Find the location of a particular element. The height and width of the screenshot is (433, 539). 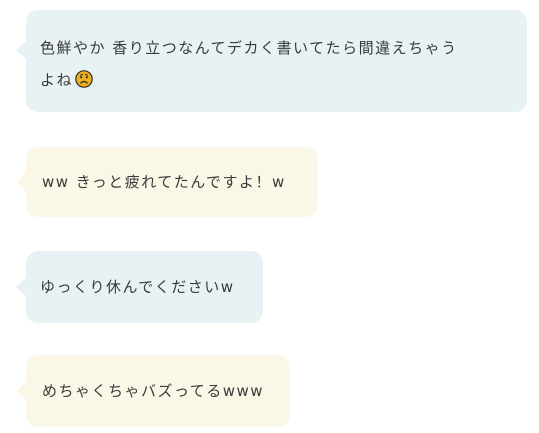

chat-message-bubble: ゆっくり休んでくださいw is located at coordinates (139, 287).